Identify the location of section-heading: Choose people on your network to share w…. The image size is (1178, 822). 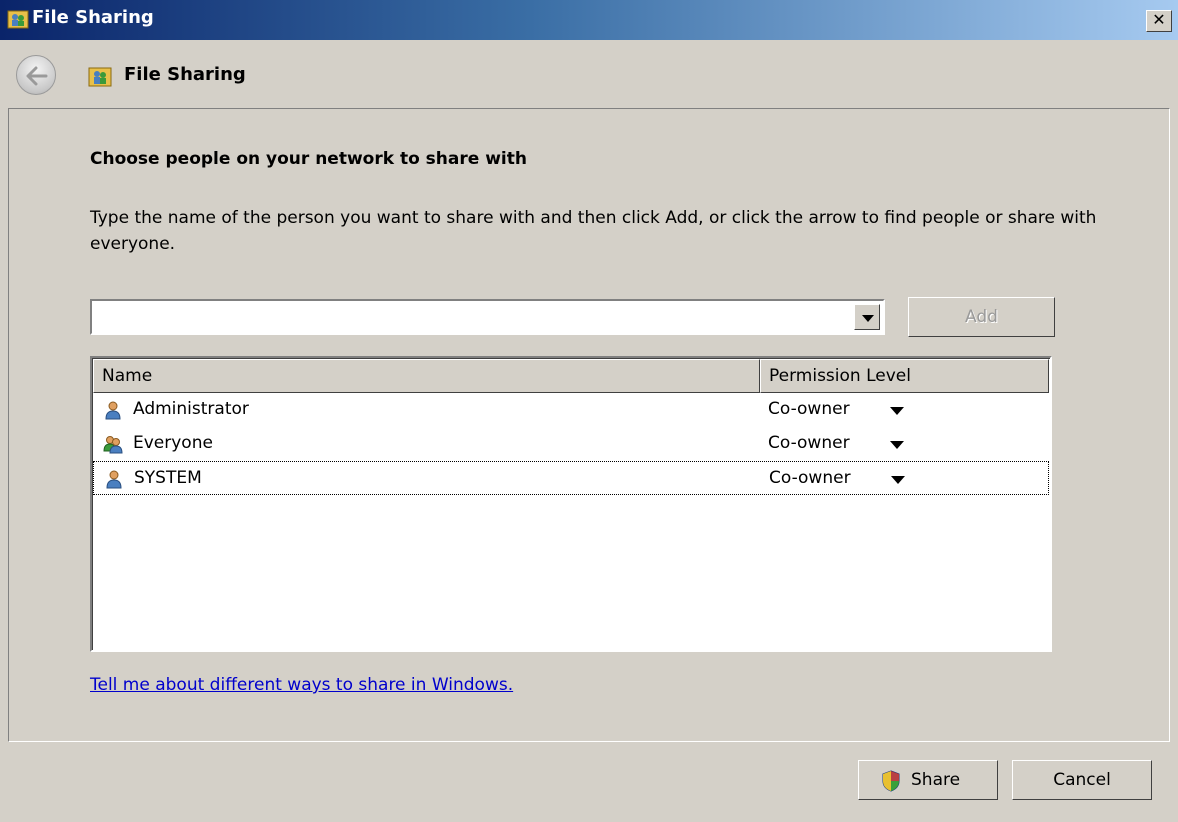
(308, 159).